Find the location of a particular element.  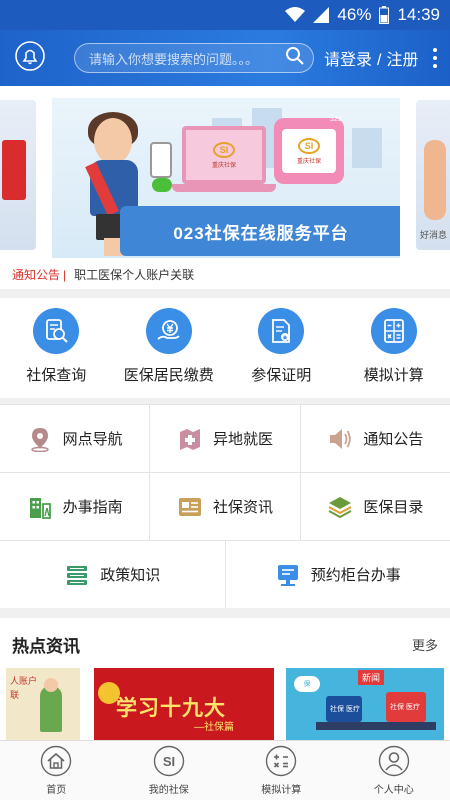

grid-item-label: 网点导航 is located at coordinates (92, 439).